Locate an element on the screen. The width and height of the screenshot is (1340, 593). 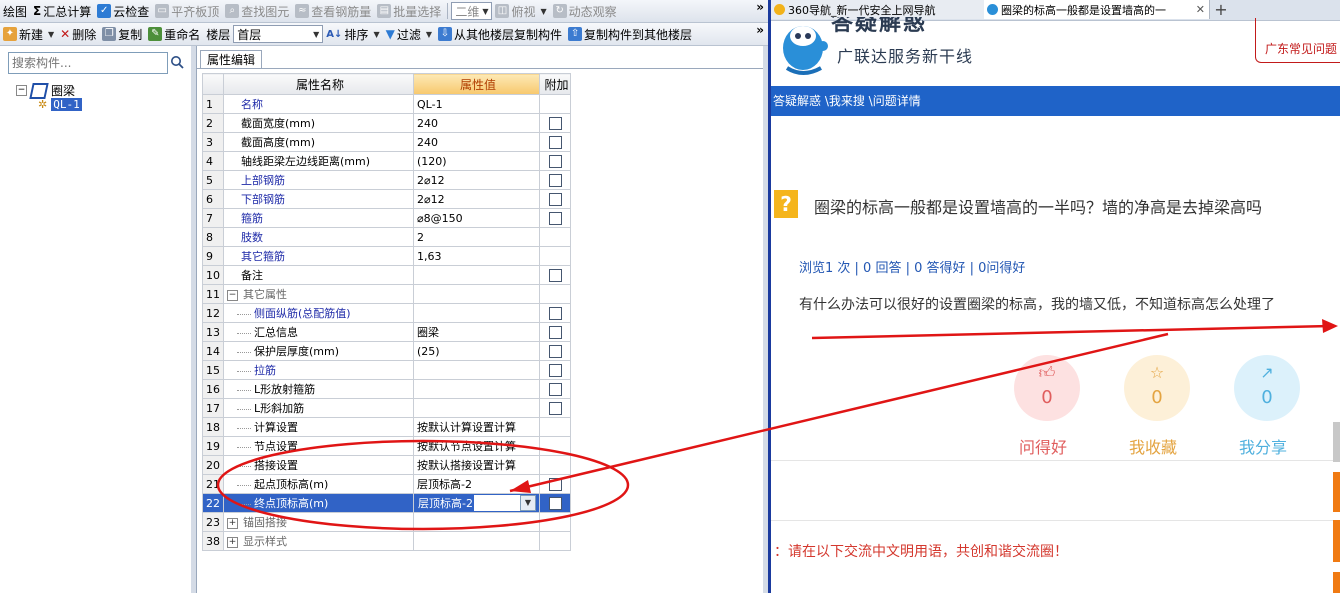
property-value-cell: 层顶标高-2 is located at coordinates (476, 484).